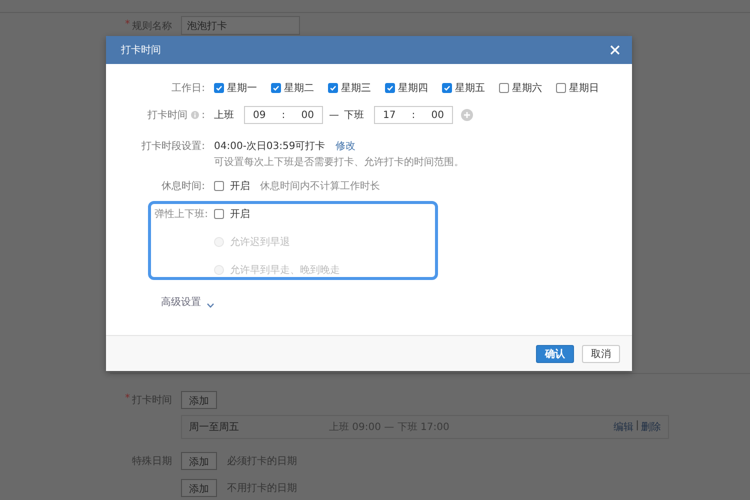 The width and height of the screenshot is (750, 500). Describe the element at coordinates (181, 214) in the screenshot. I see `field-label: 弹性上下班:` at that location.